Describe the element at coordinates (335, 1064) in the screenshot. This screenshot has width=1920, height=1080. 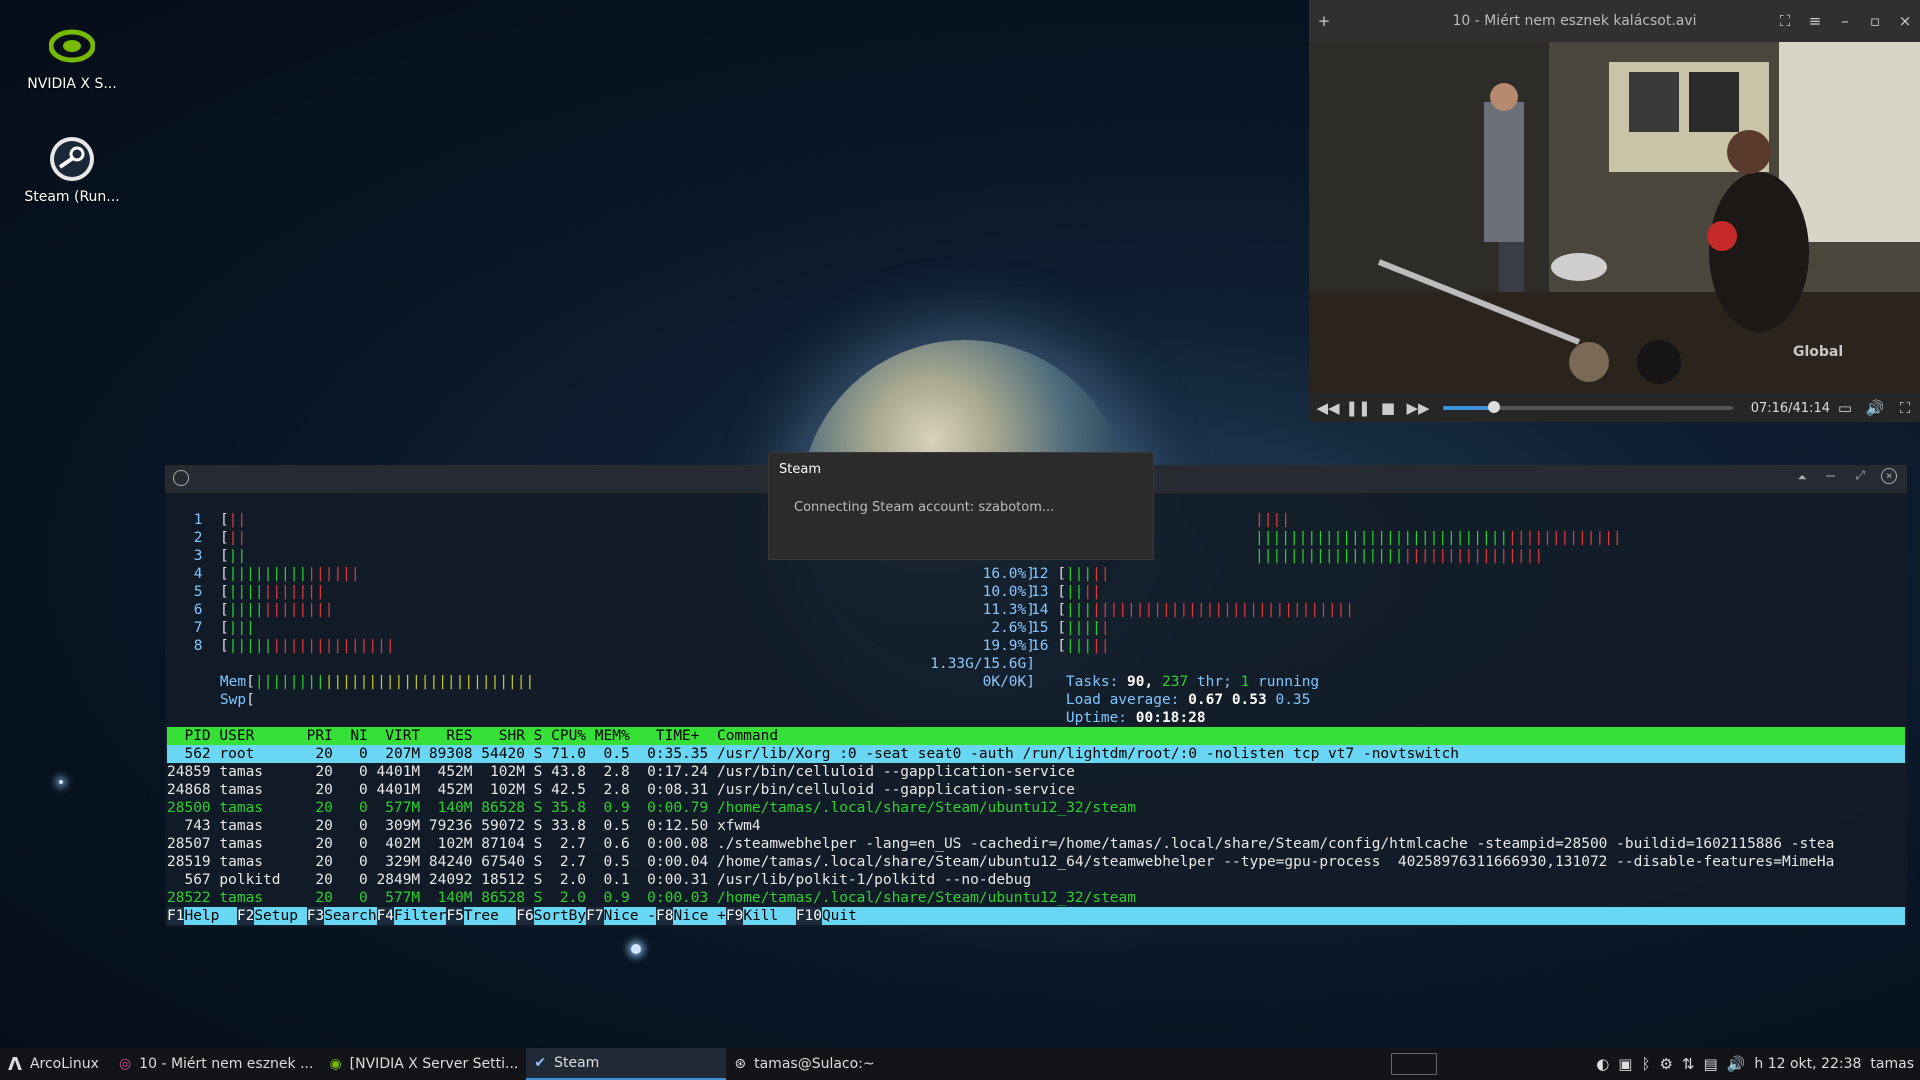
I see `nvidia-icon: ◉` at that location.